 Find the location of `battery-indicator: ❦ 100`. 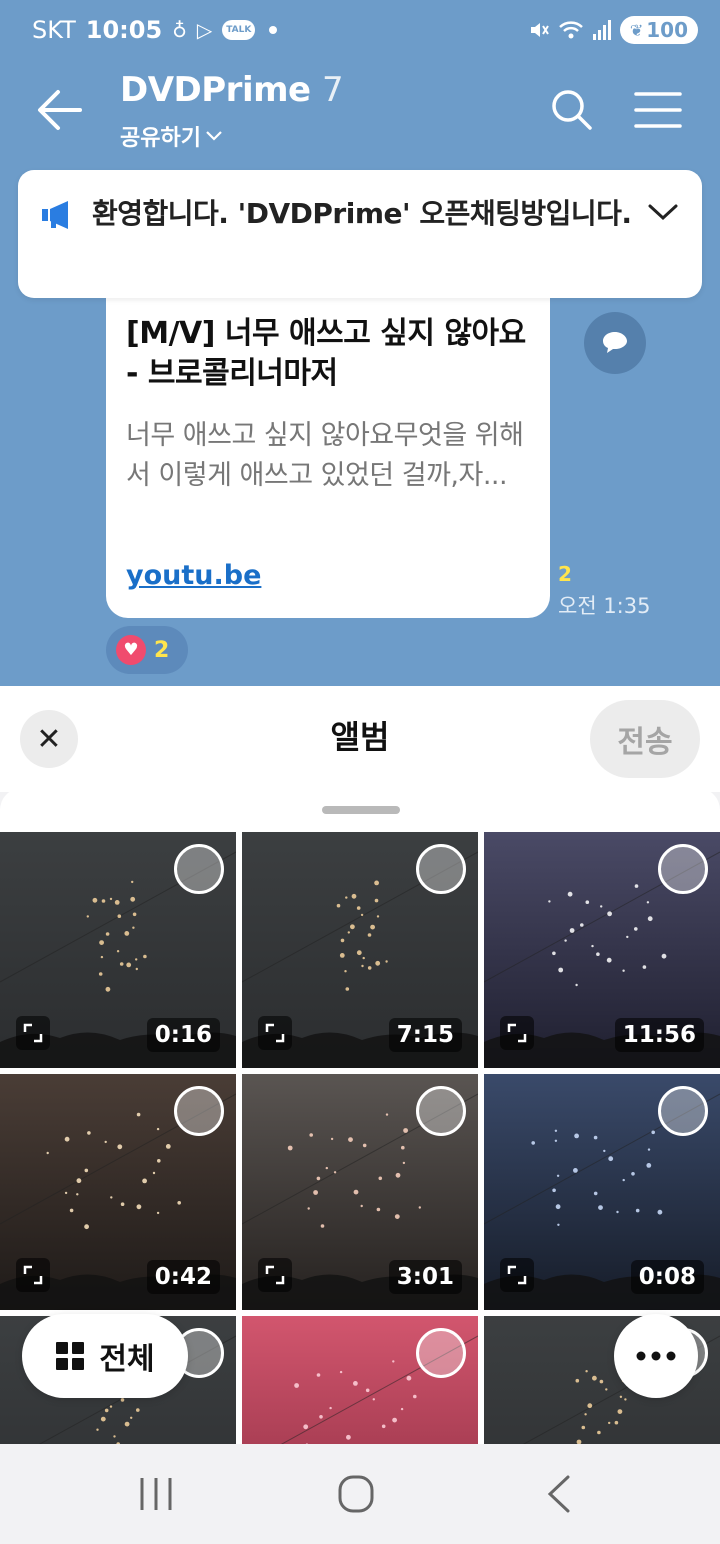

battery-indicator: ❦ 100 is located at coordinates (658, 30).